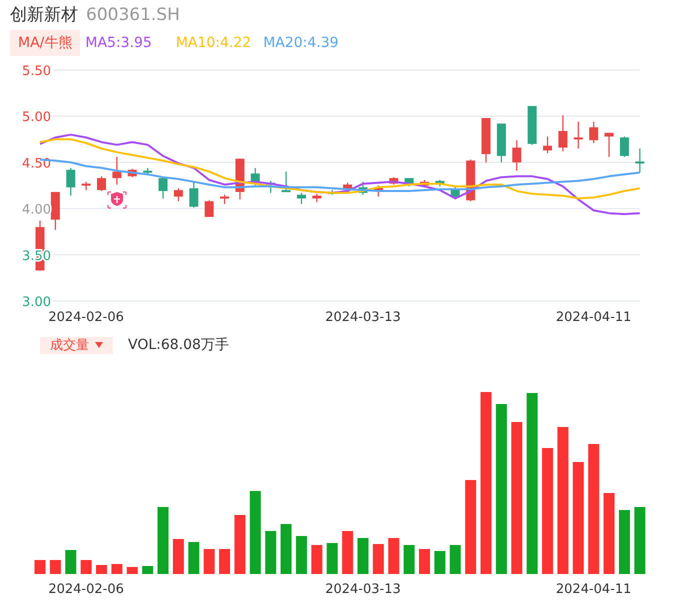 The width and height of the screenshot is (686, 606). Describe the element at coordinates (118, 43) in the screenshot. I see `legend-item: MA5:3.95` at that location.